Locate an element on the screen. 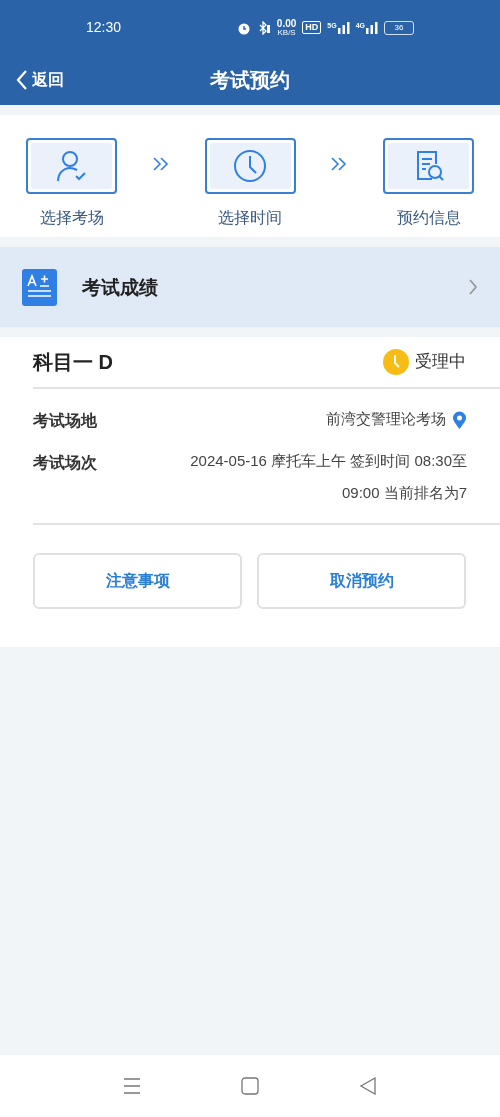 The height and width of the screenshot is (1117, 500). person-check-icon is located at coordinates (71, 166).